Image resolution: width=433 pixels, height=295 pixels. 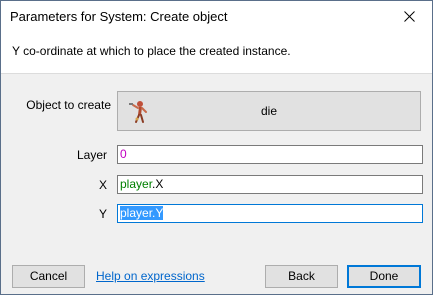 What do you see at coordinates (158, 213) in the screenshot?
I see `y-expression-token: .Y` at bounding box center [158, 213].